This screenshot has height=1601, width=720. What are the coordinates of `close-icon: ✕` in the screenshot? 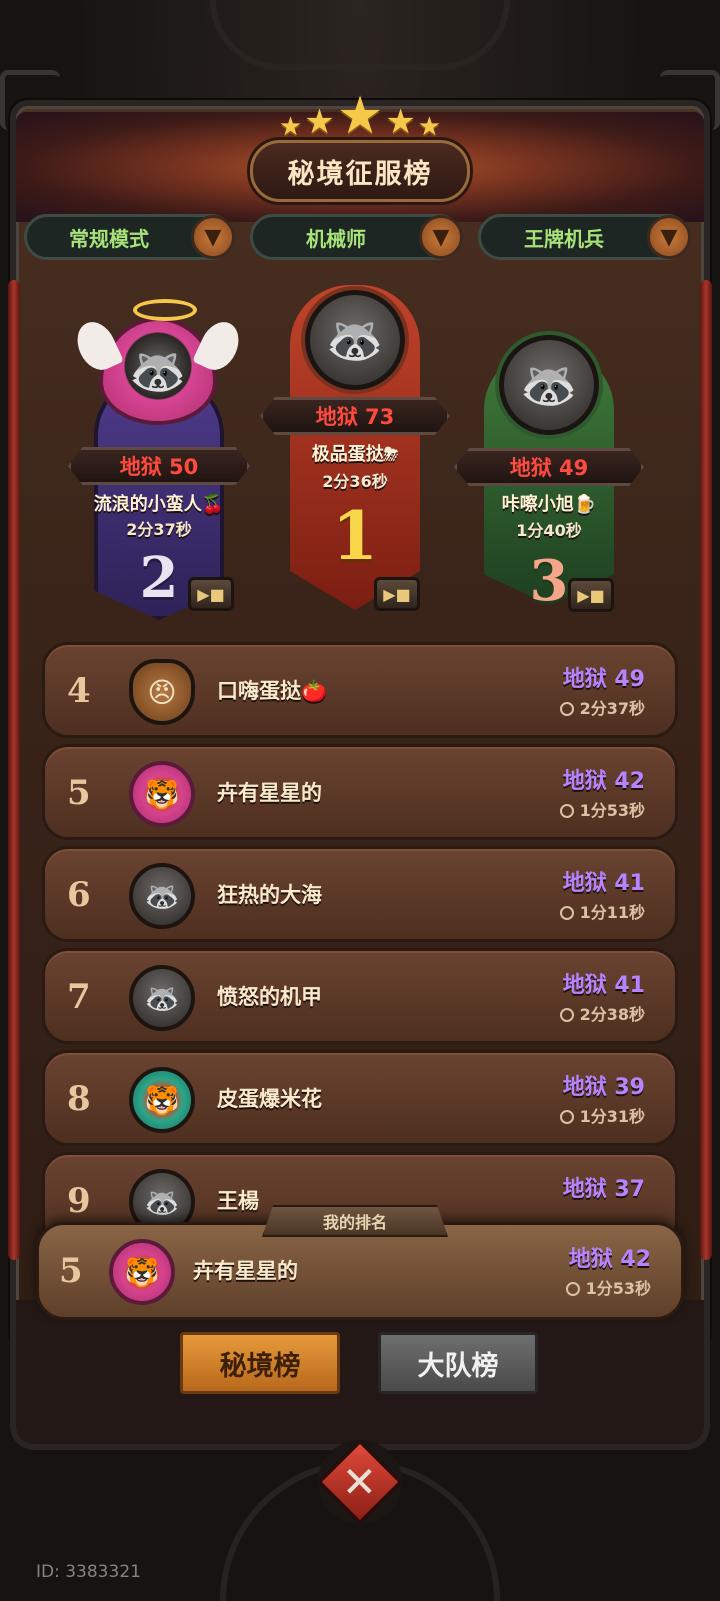 It's located at (360, 1482).